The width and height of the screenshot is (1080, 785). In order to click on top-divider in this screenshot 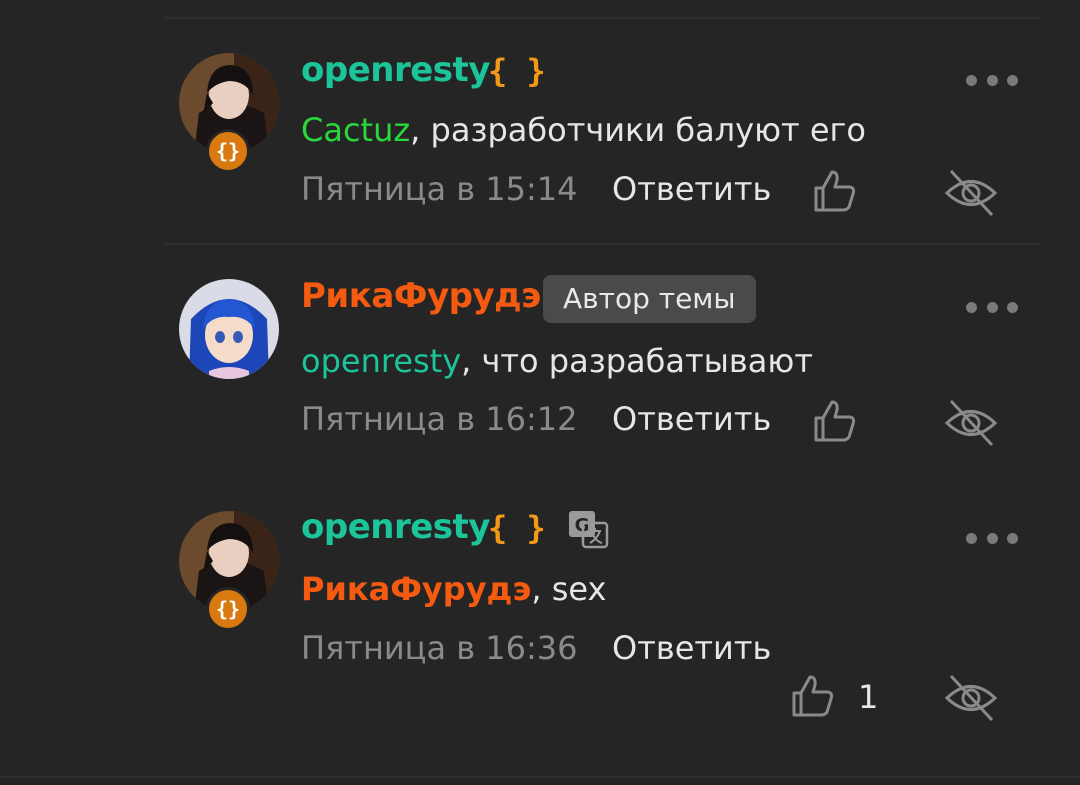, I will do `click(602, 18)`.